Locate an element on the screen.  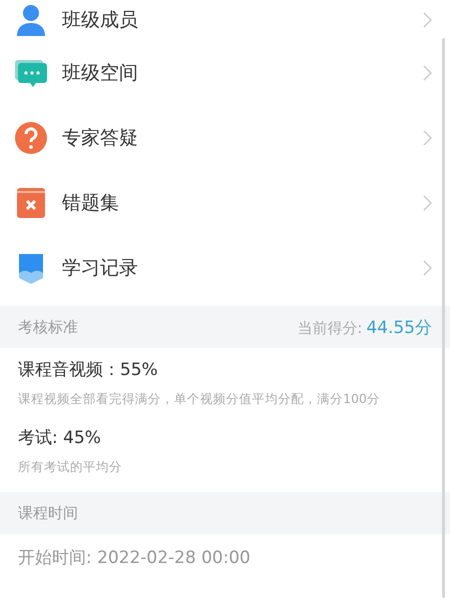
score-label: 当前得分: is located at coordinates (329, 327).